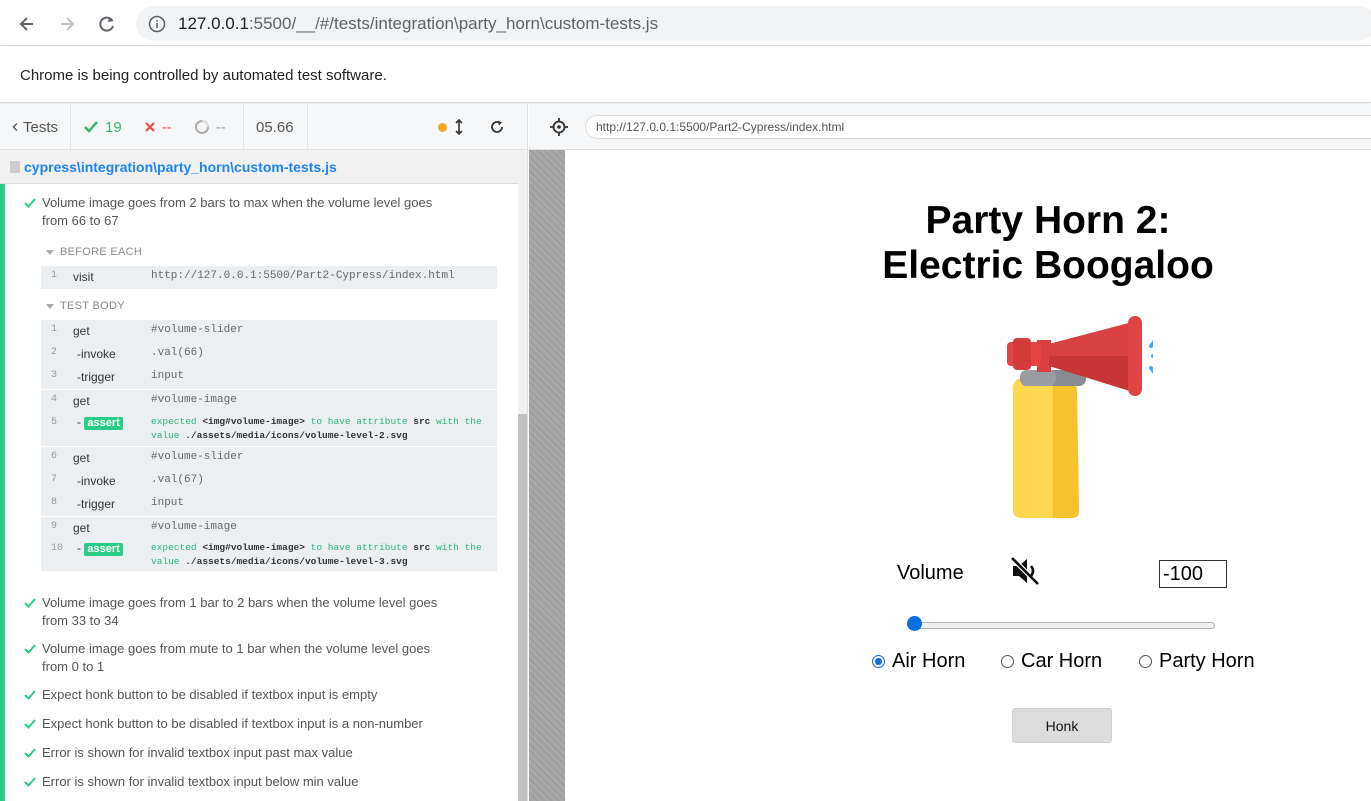 The width and height of the screenshot is (1371, 801). What do you see at coordinates (269, 528) in the screenshot?
I see `command-row: 9 get #volume-image` at bounding box center [269, 528].